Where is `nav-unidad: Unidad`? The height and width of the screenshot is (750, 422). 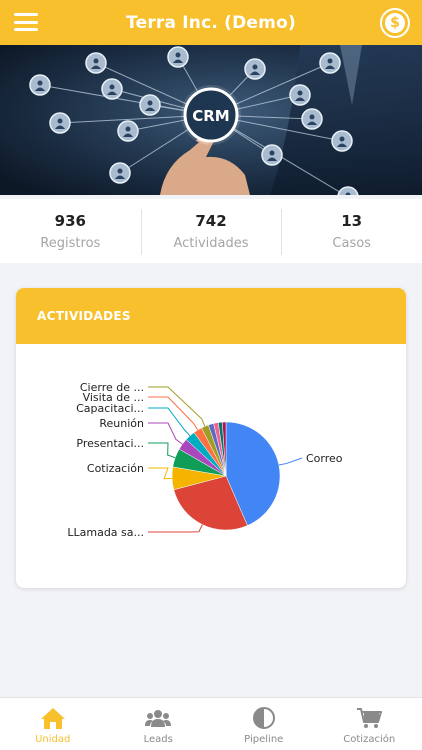 nav-unidad: Unidad is located at coordinates (53, 724).